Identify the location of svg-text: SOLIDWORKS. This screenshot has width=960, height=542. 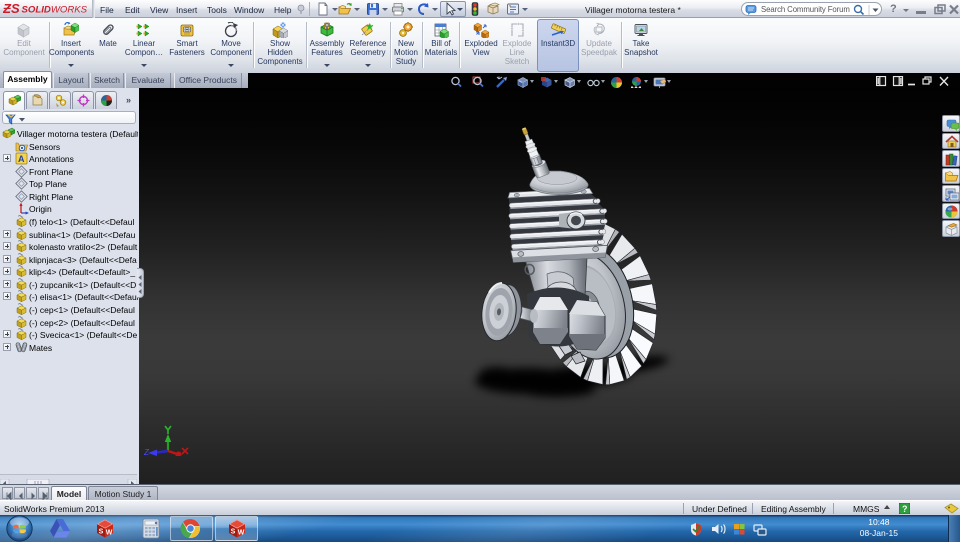
(55, 10).